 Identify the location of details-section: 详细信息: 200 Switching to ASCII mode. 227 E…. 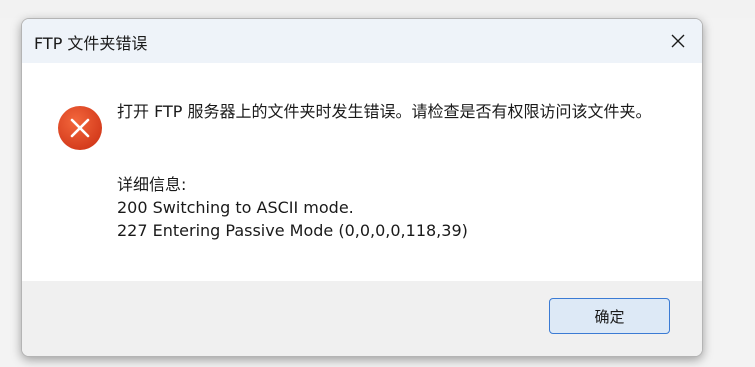
(292, 207).